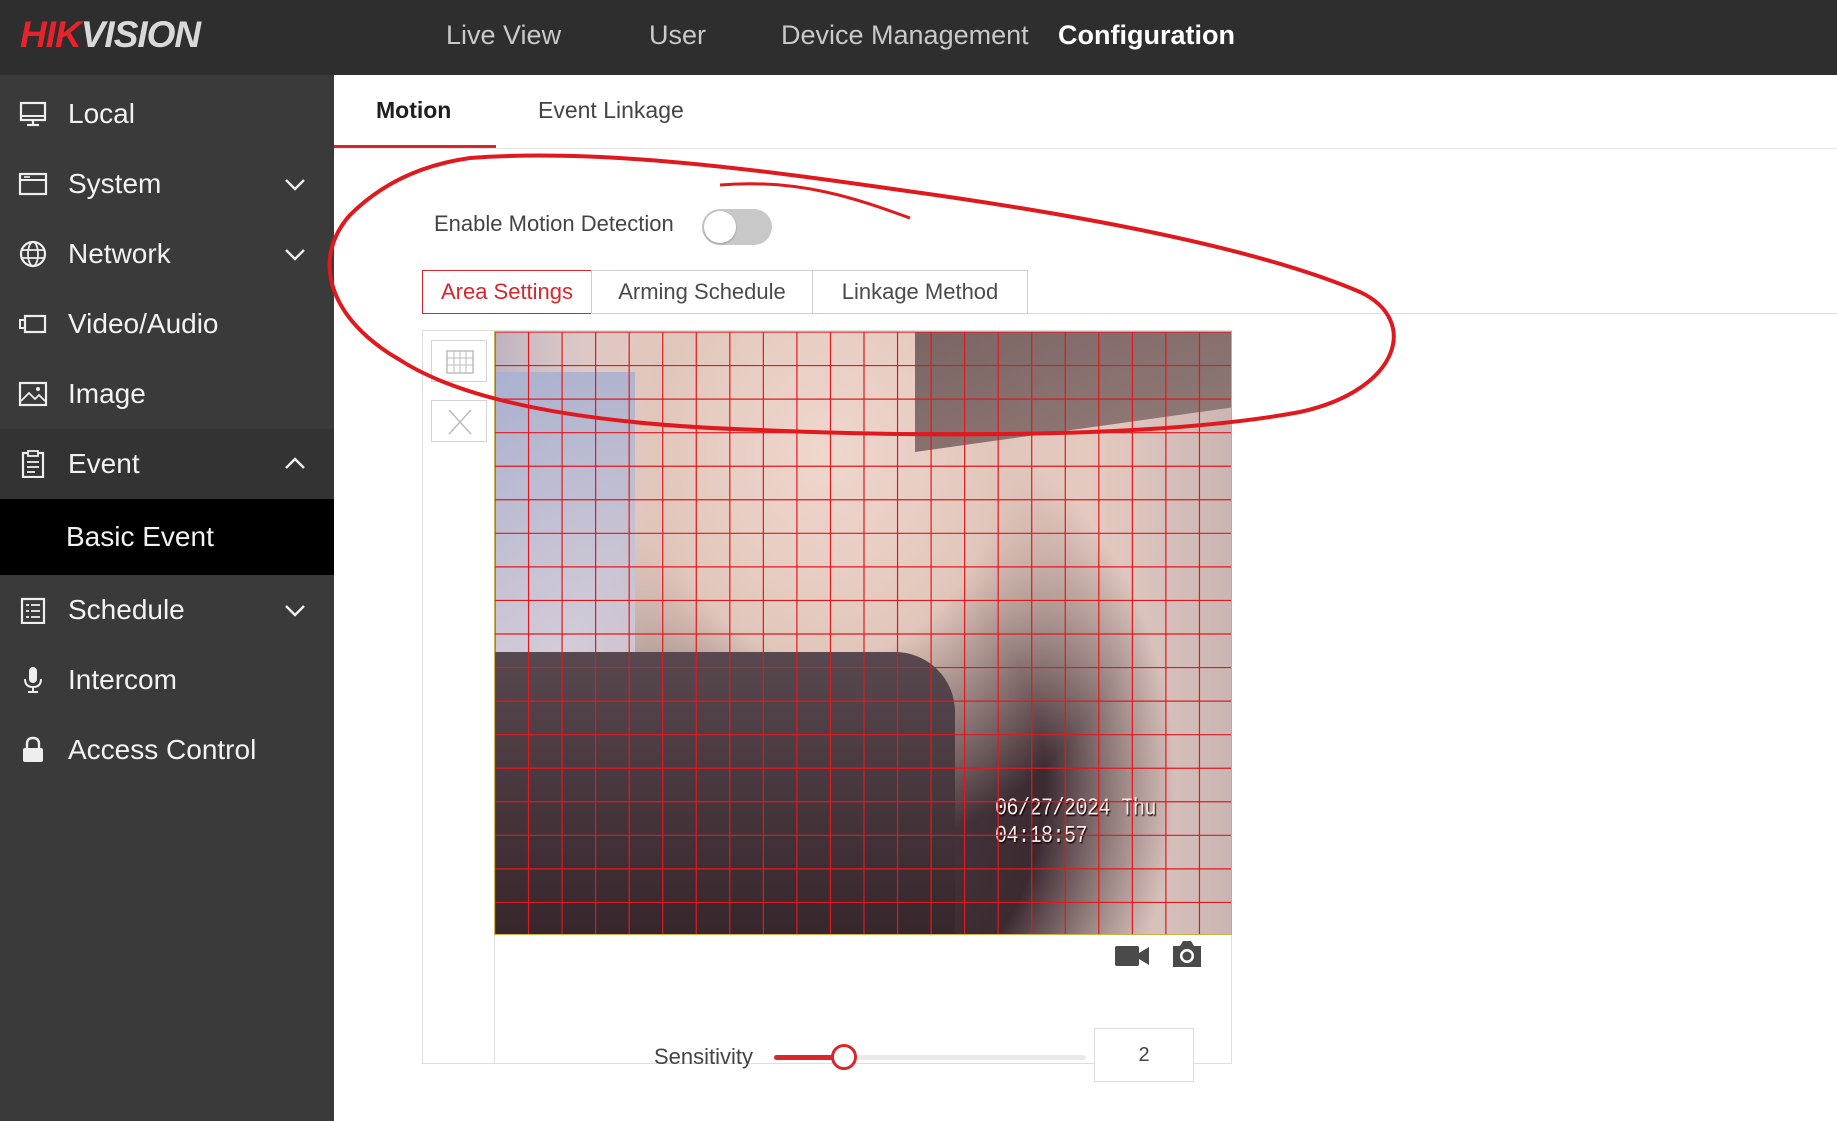  I want to click on sidebar-item-label: Access Control, so click(162, 749).